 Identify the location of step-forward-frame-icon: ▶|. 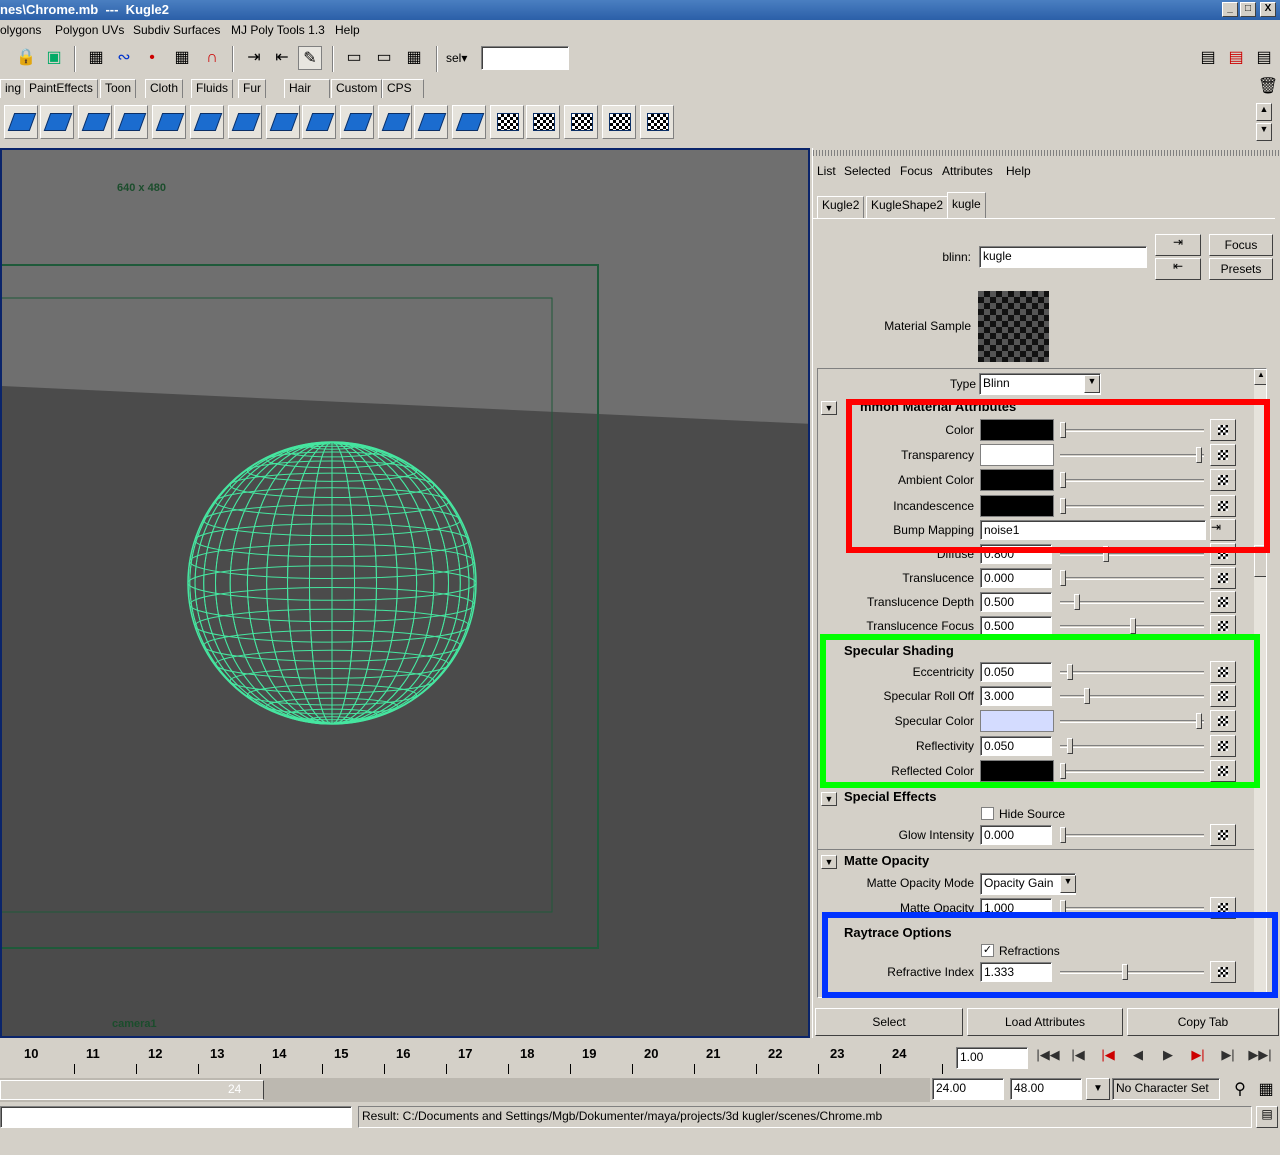
(1198, 1055).